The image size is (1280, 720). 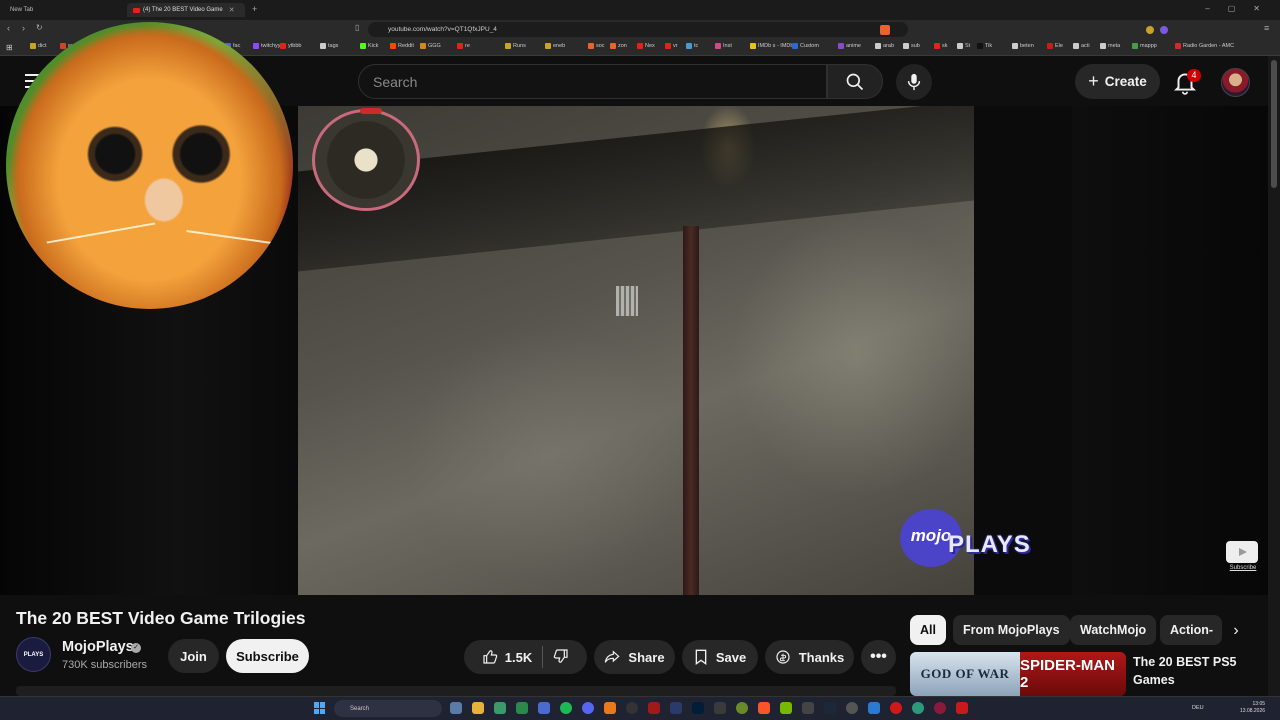 What do you see at coordinates (1055, 46) in the screenshot?
I see `bookmark-item: Ele` at bounding box center [1055, 46].